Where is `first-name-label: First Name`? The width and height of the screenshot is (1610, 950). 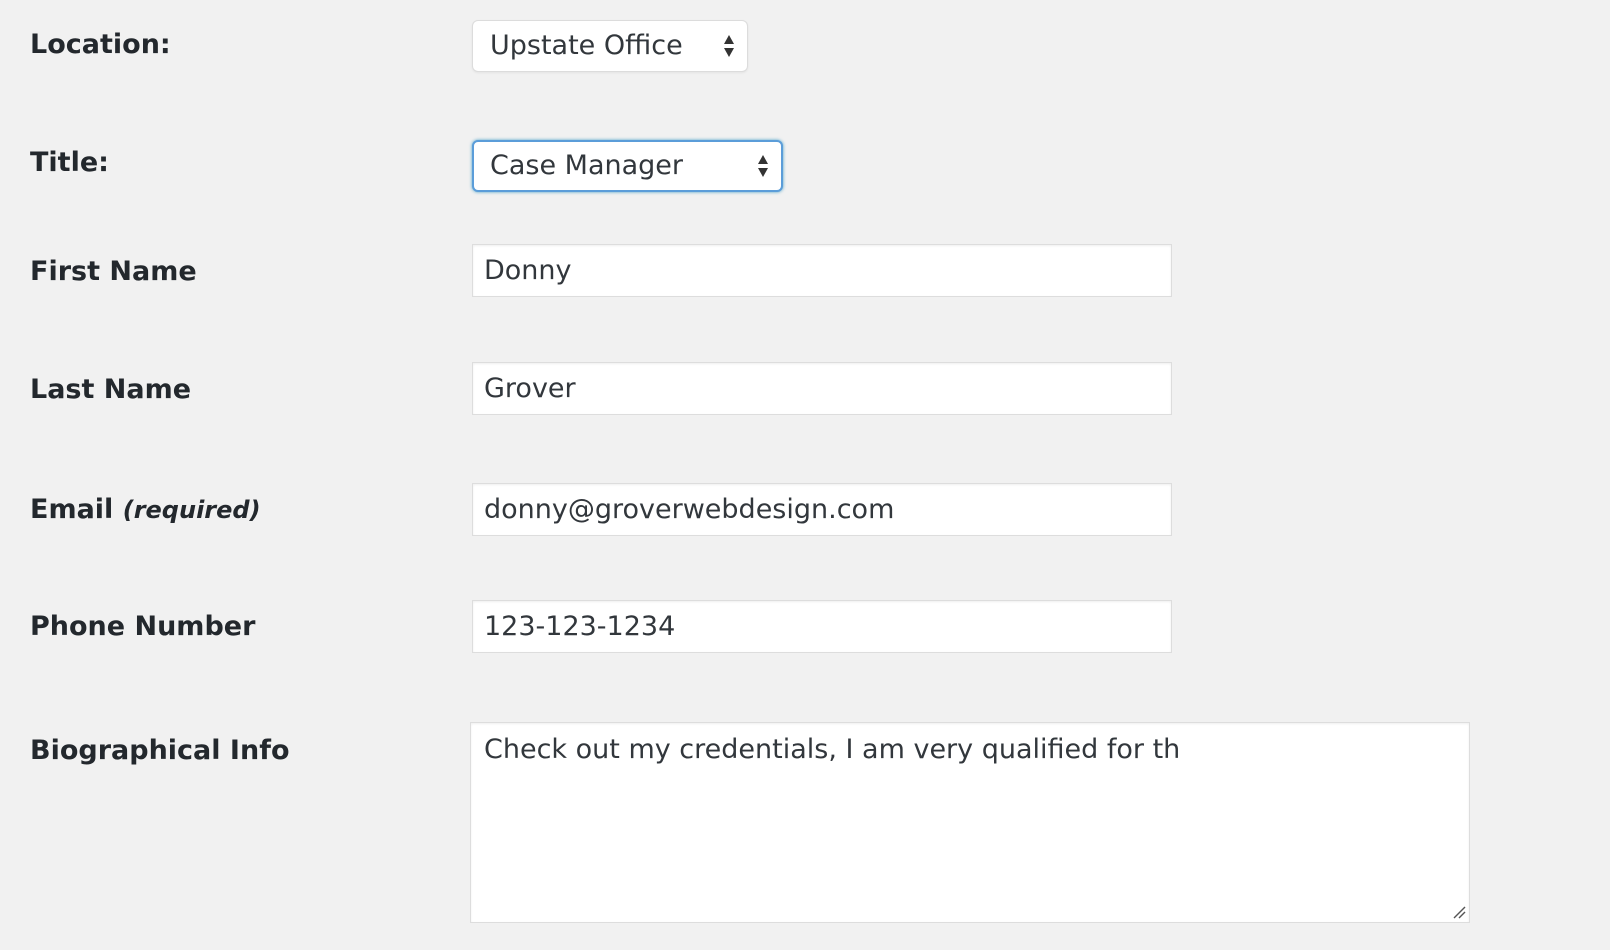 first-name-label: First Name is located at coordinates (113, 271).